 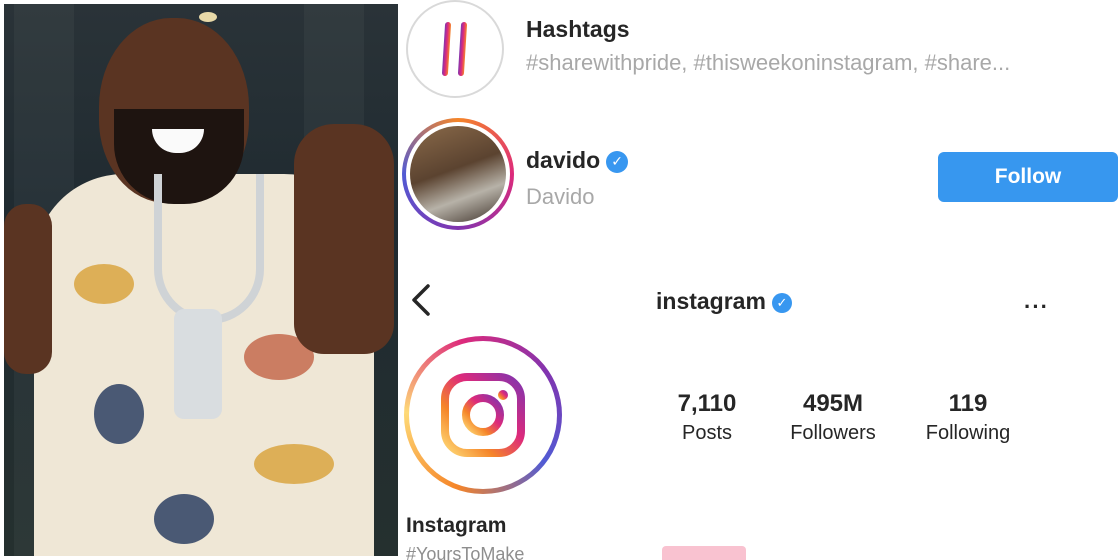 What do you see at coordinates (465, 552) in the screenshot?
I see `profile-bio: #YoursToMake` at bounding box center [465, 552].